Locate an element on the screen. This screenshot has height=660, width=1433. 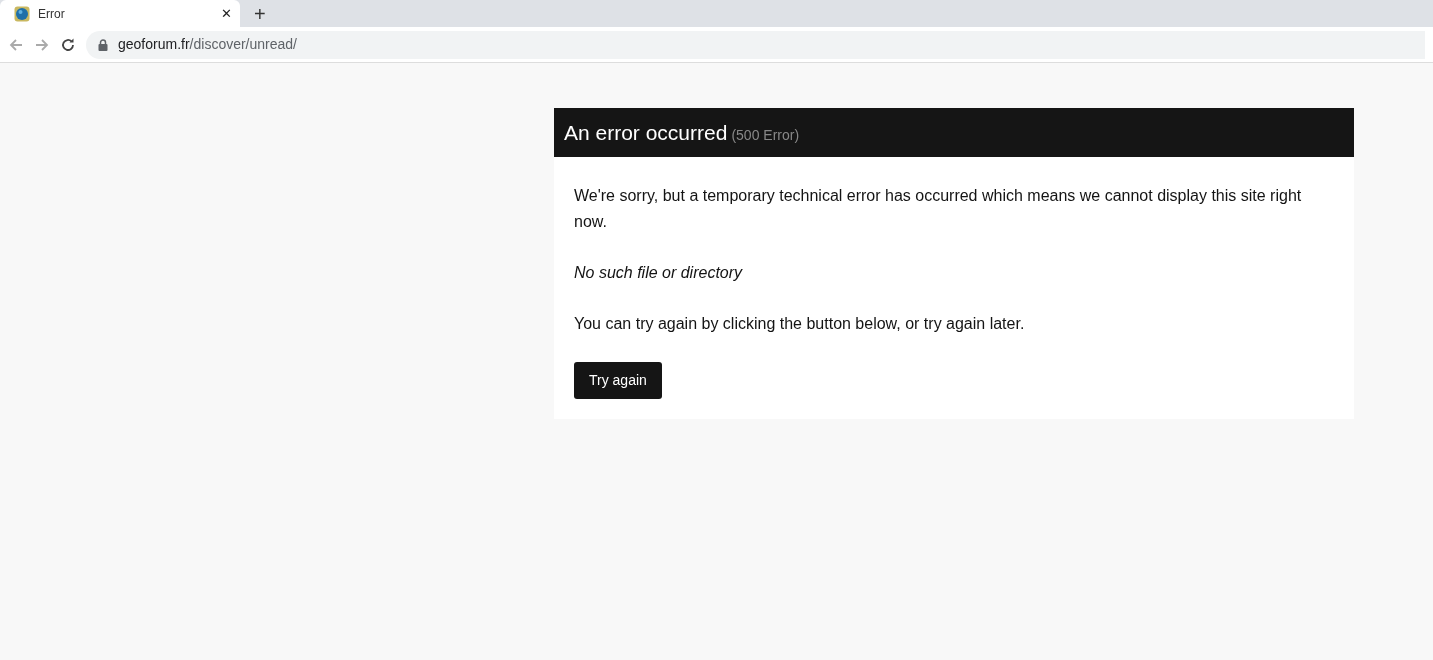
try-again-button: Try again is located at coordinates (618, 380).